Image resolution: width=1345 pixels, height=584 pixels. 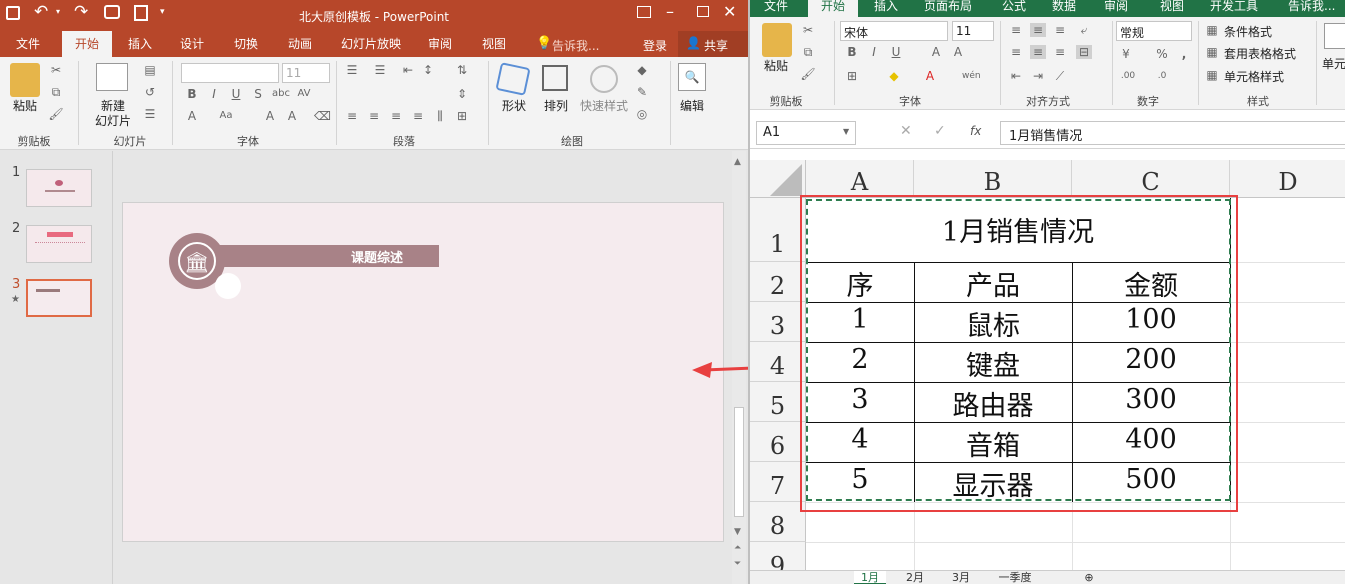 I want to click on maximize-icon, so click(x=703, y=11).